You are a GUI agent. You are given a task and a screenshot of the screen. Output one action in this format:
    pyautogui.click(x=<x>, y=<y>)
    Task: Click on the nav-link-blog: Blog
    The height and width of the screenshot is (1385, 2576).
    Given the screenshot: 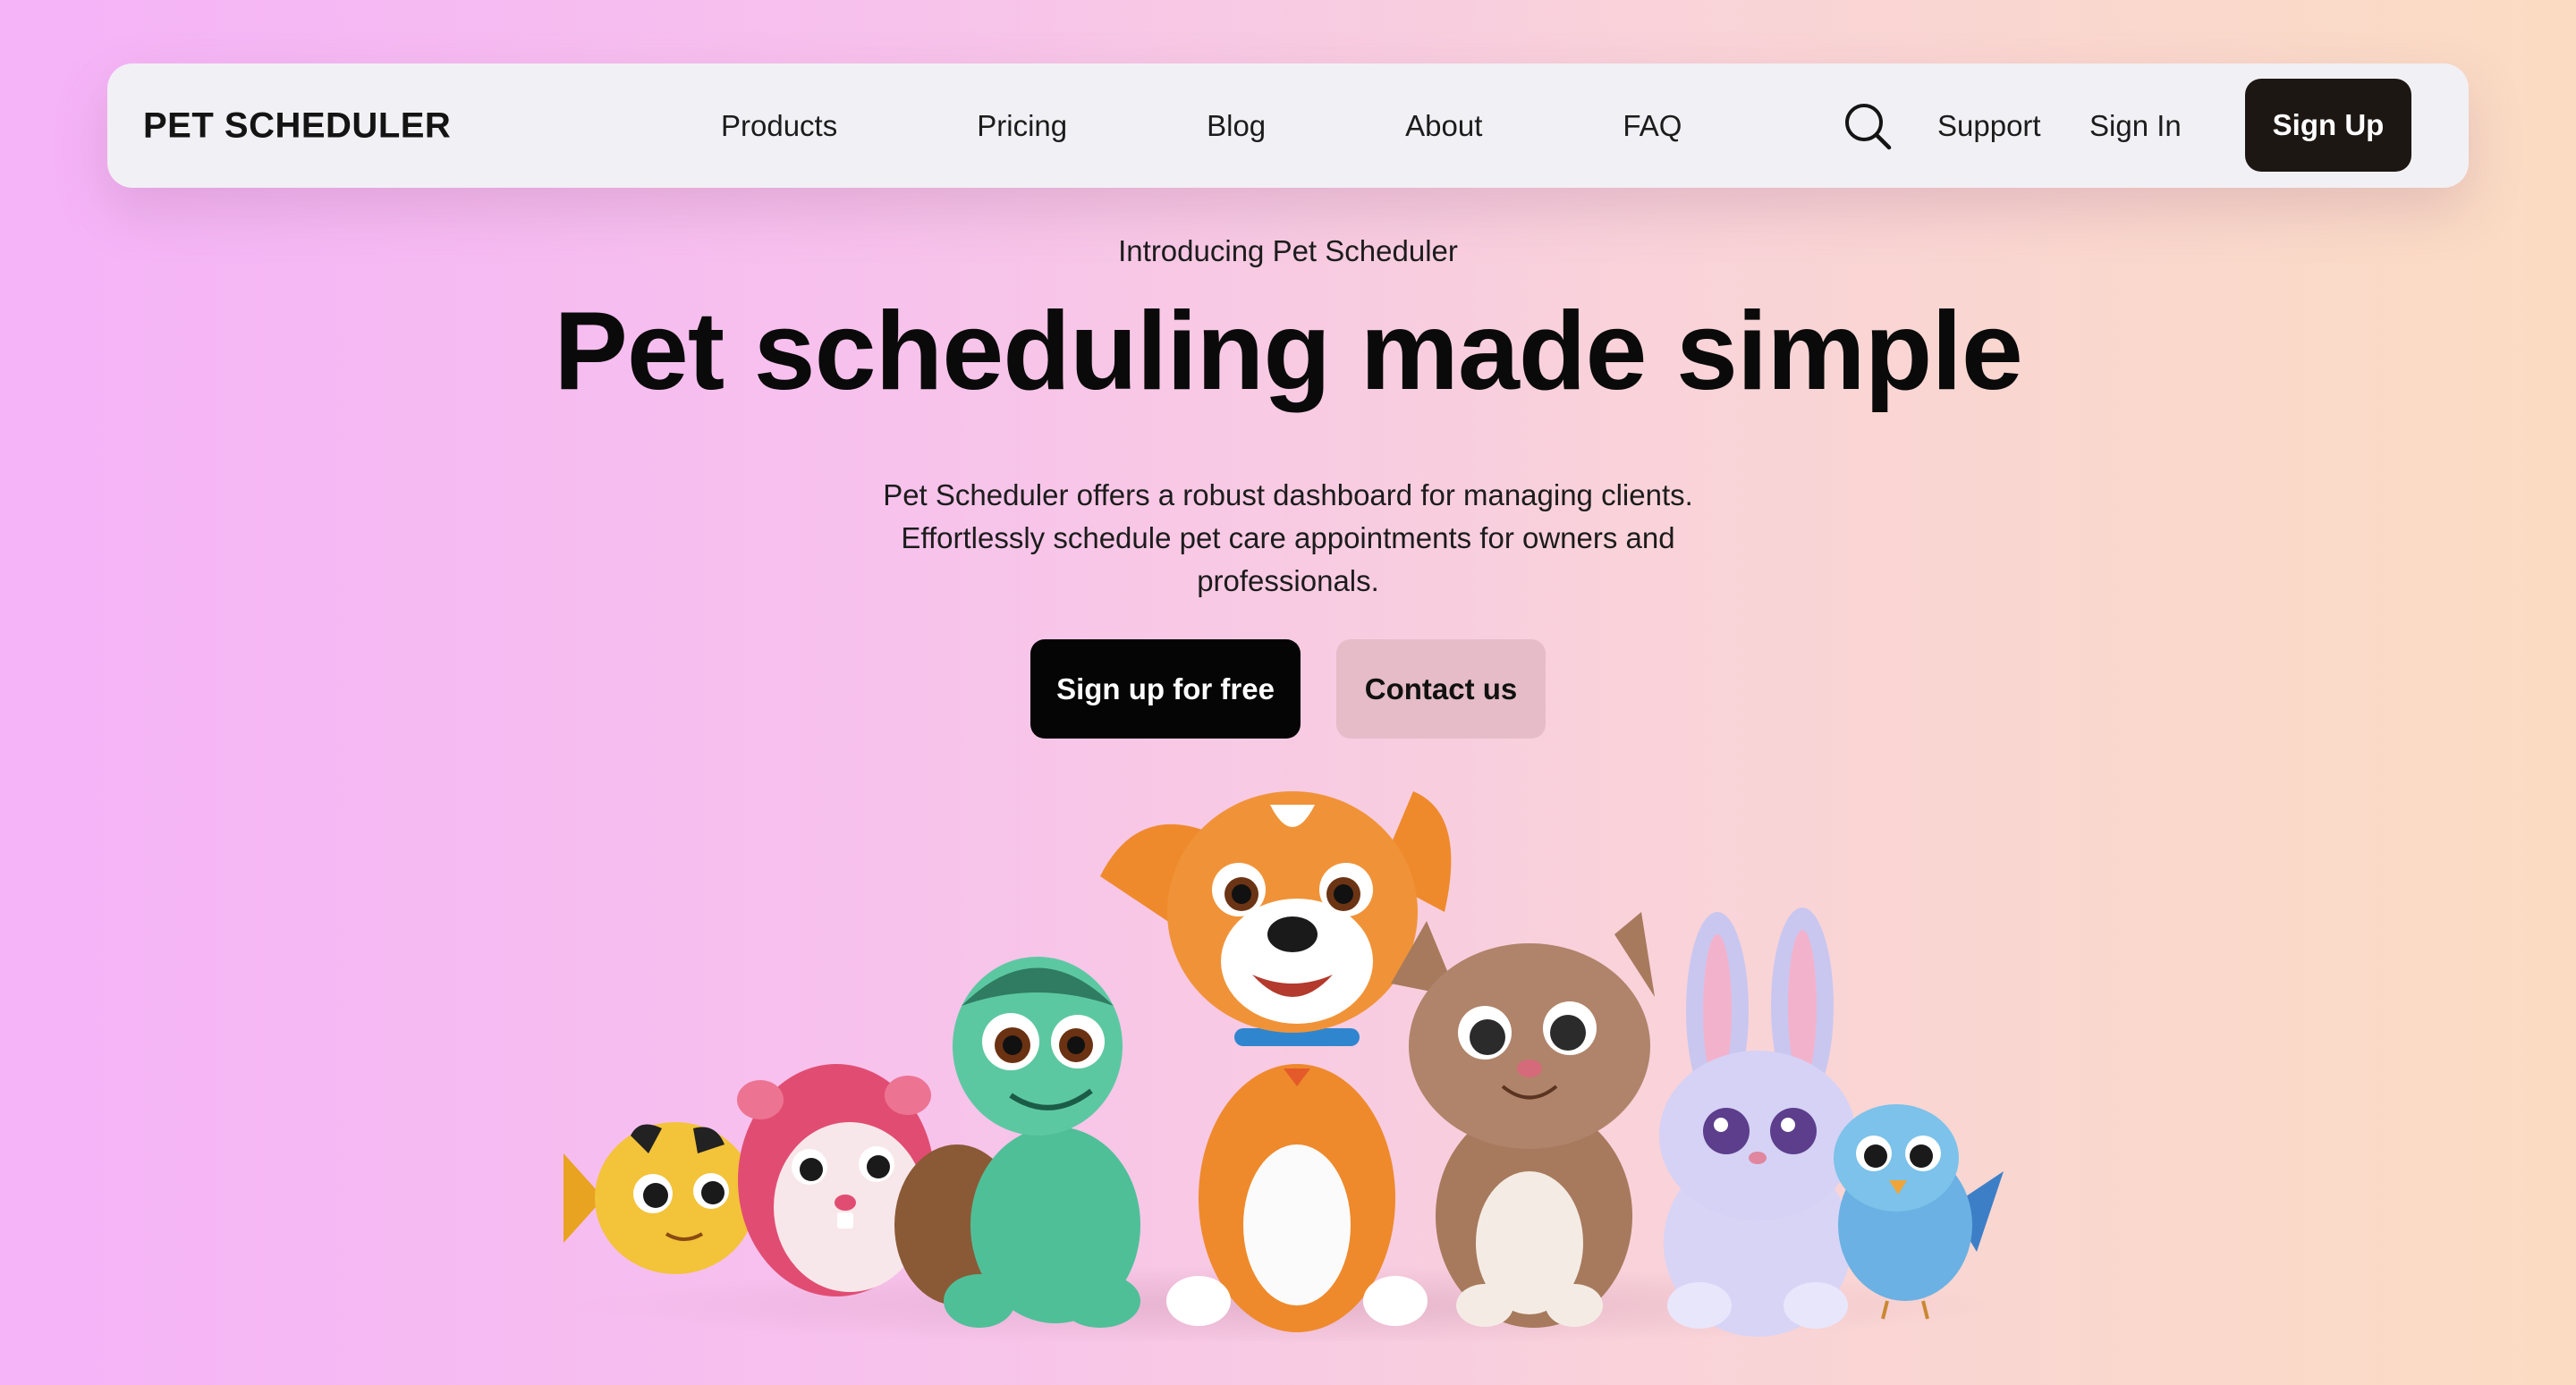 What is the action you would take?
    pyautogui.click(x=1236, y=126)
    